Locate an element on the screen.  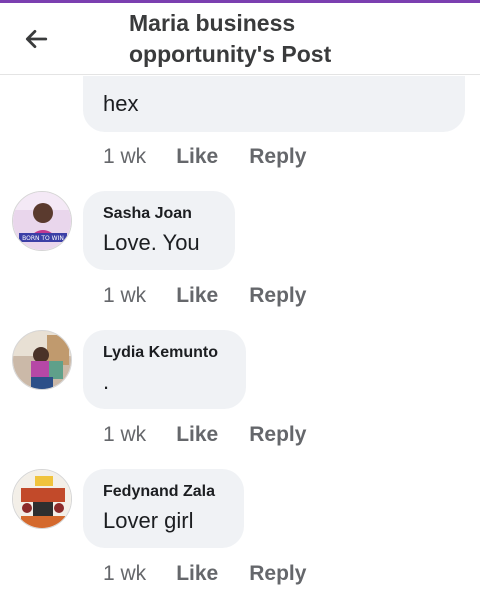
comment-author: Lydia Kemunto is located at coordinates (160, 353).